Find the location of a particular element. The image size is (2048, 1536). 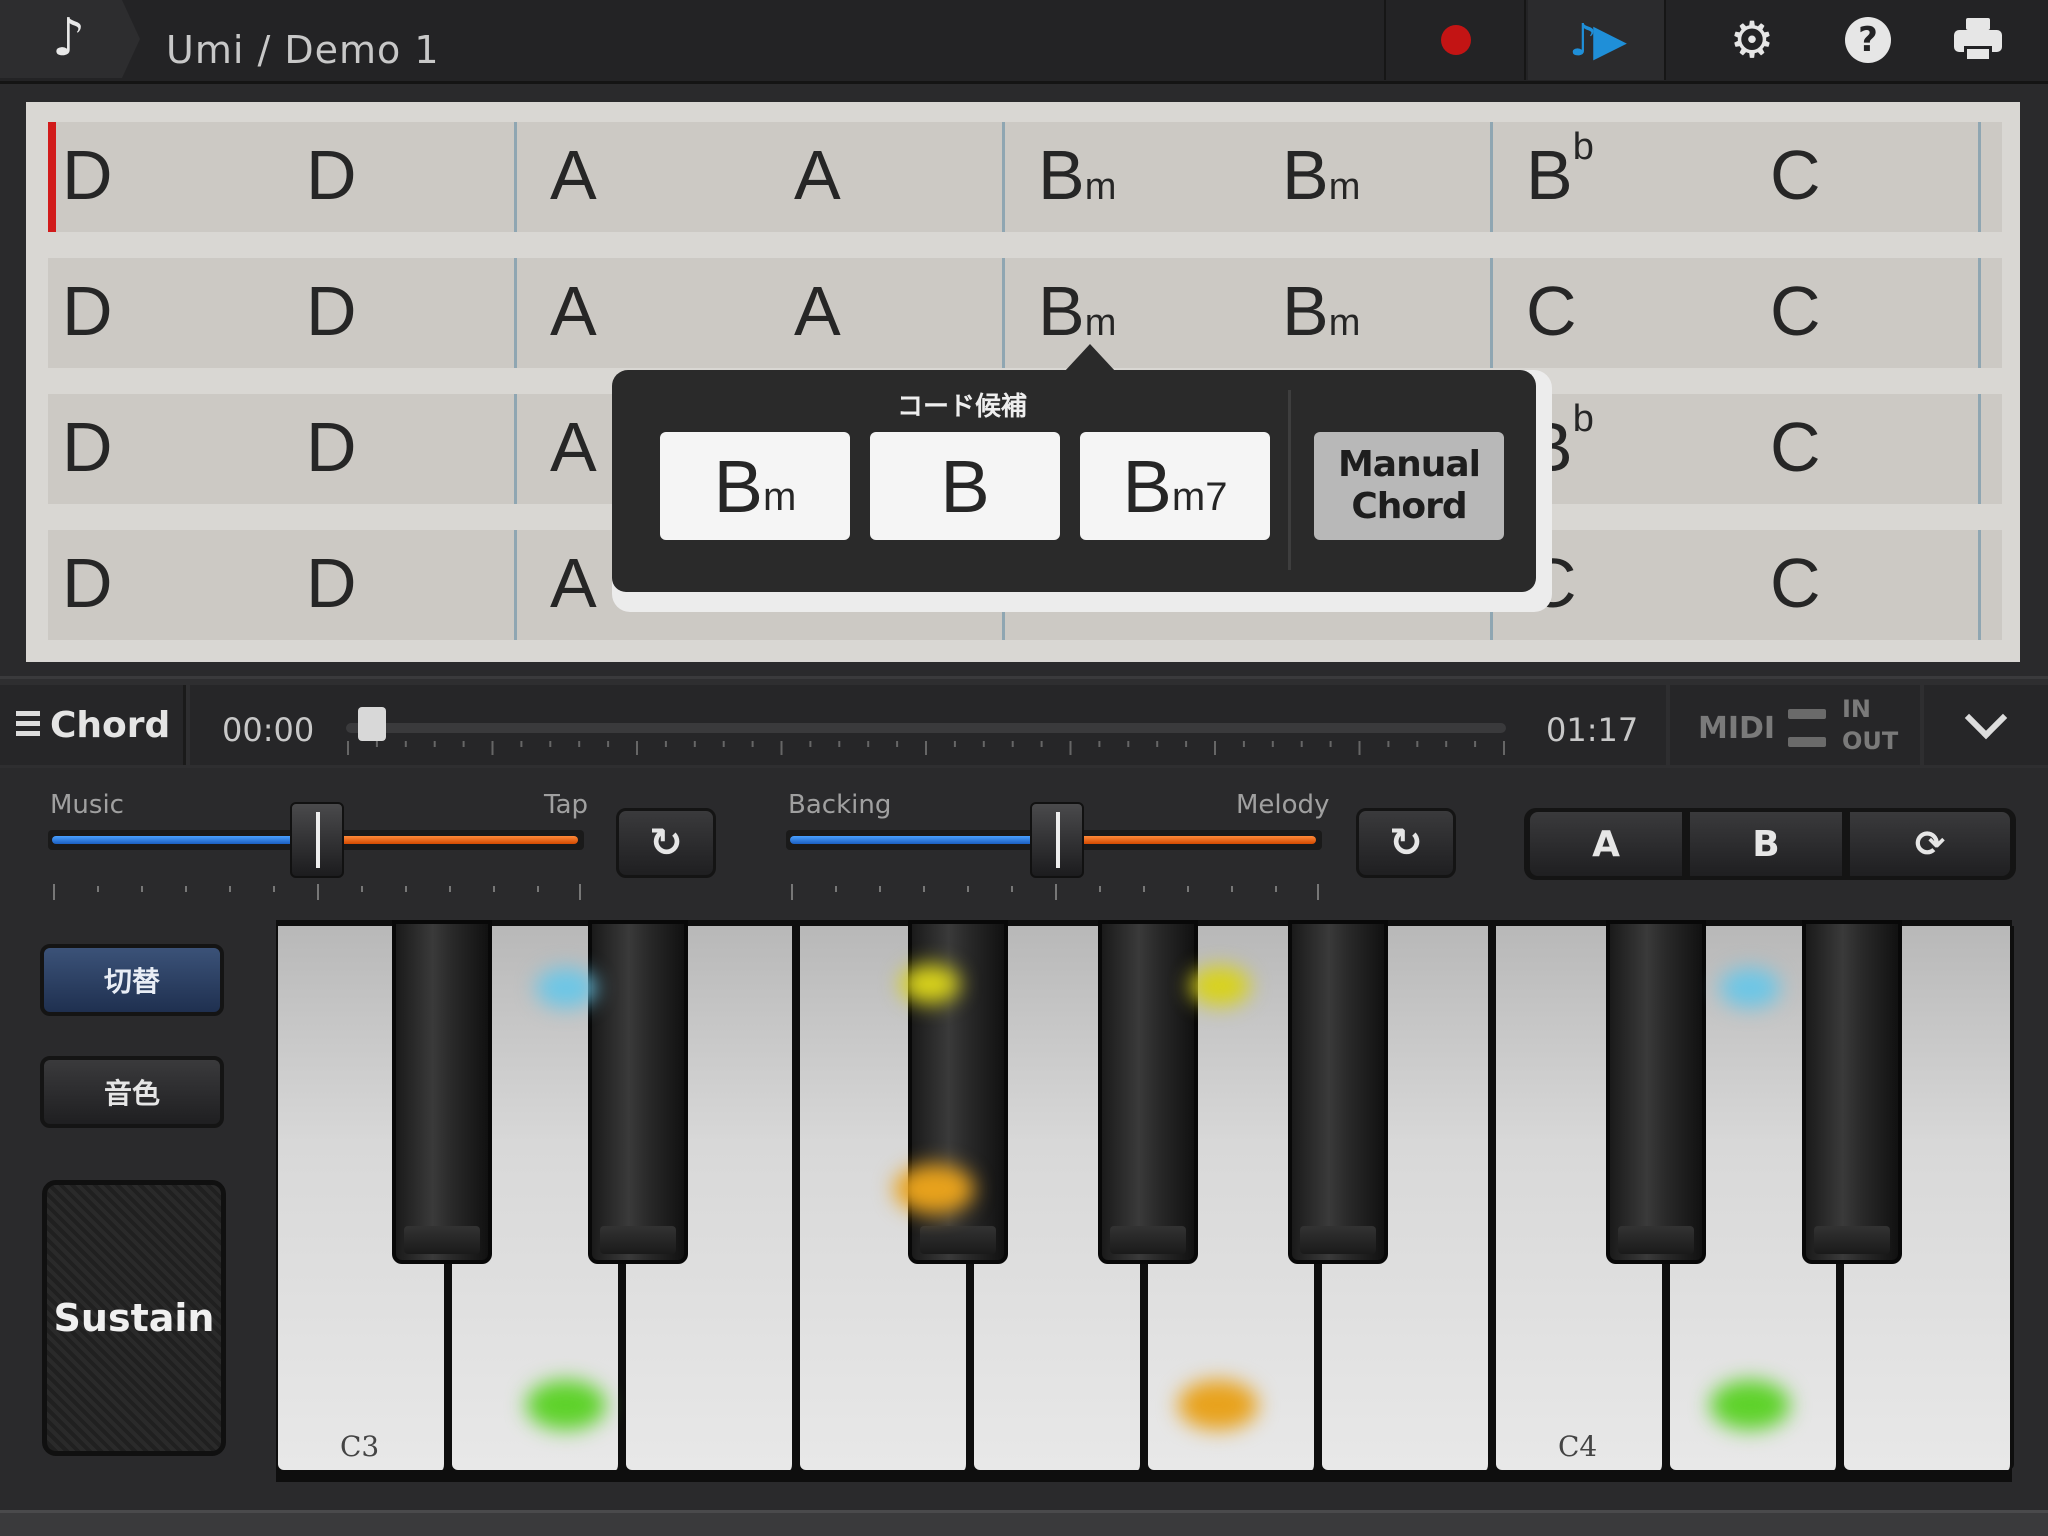

music-tap-reset-button: ↻ is located at coordinates (666, 843).